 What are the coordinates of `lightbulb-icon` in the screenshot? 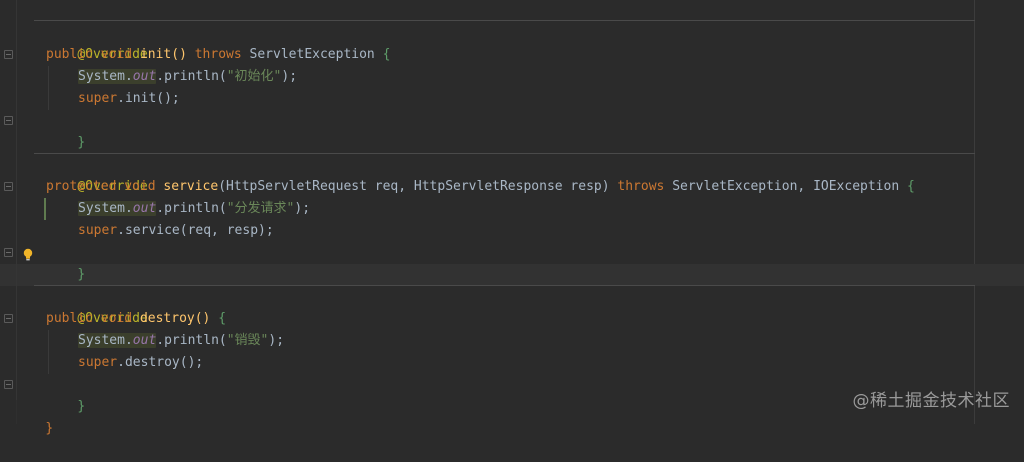 It's located at (28, 255).